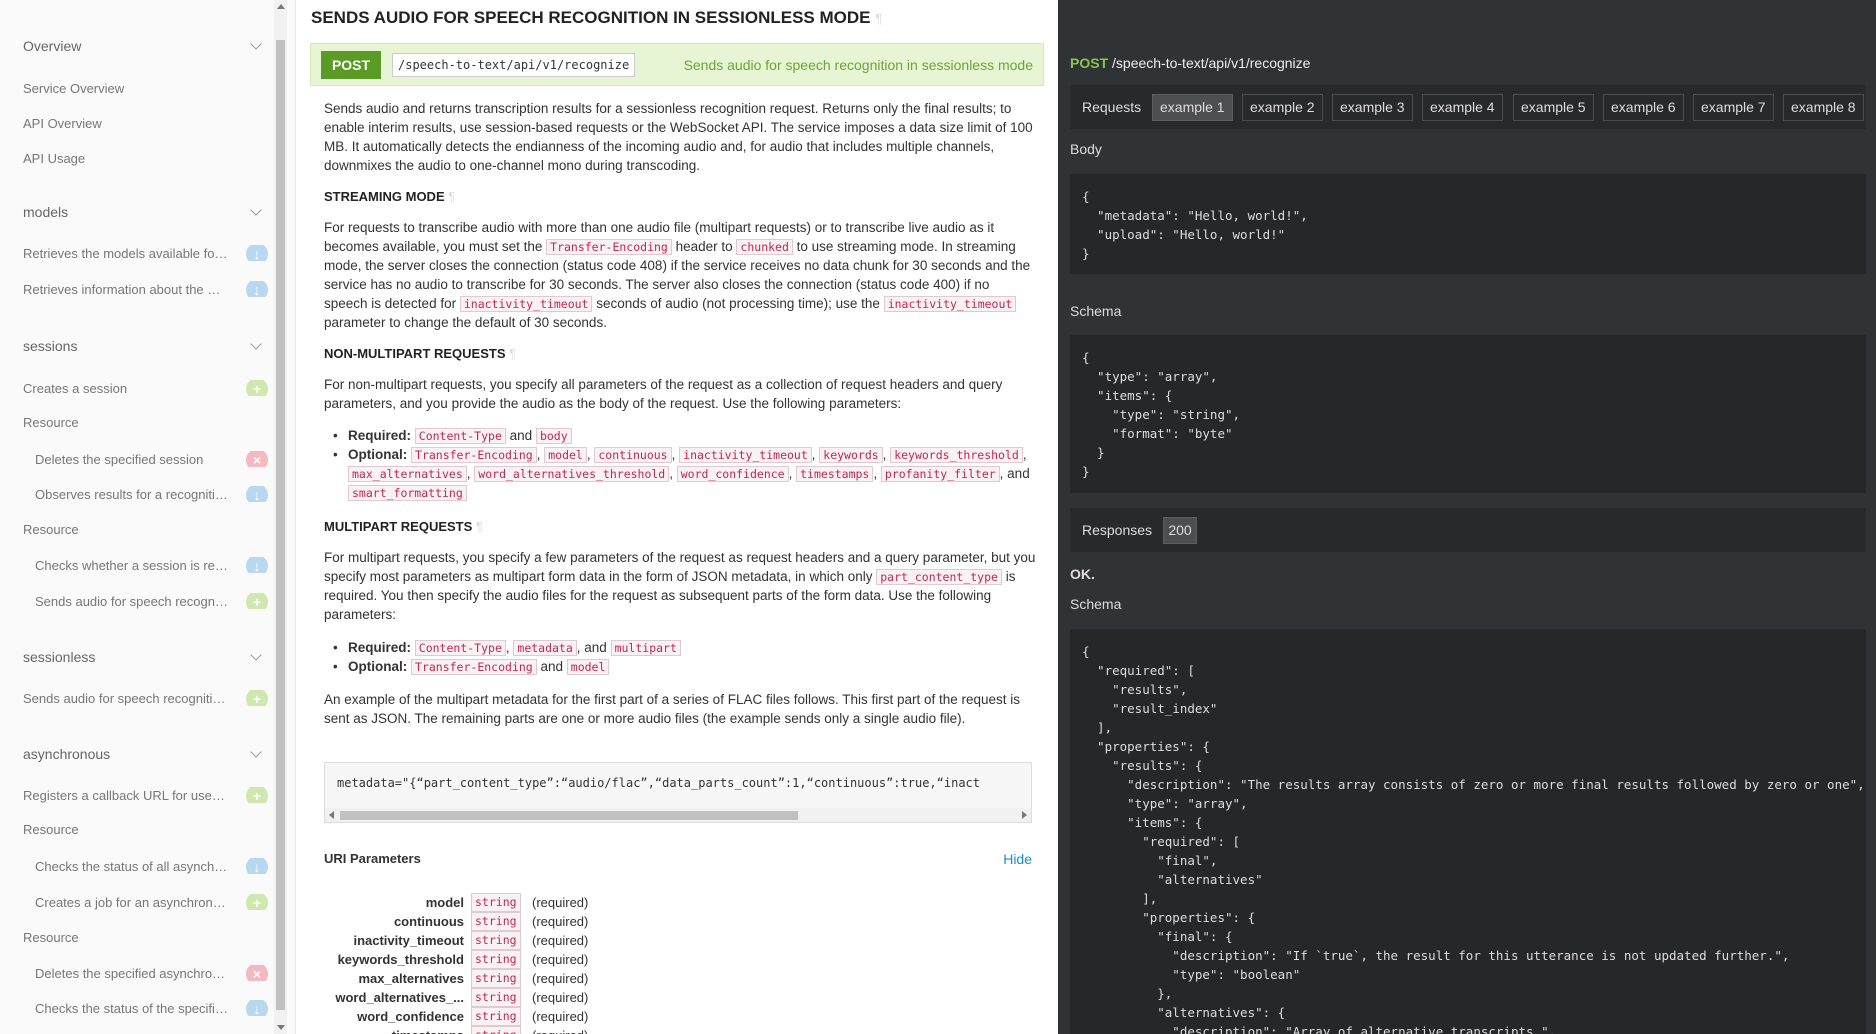 Image resolution: width=1876 pixels, height=1034 pixels. What do you see at coordinates (1017, 859) in the screenshot?
I see `uri-hide-link: Hide` at bounding box center [1017, 859].